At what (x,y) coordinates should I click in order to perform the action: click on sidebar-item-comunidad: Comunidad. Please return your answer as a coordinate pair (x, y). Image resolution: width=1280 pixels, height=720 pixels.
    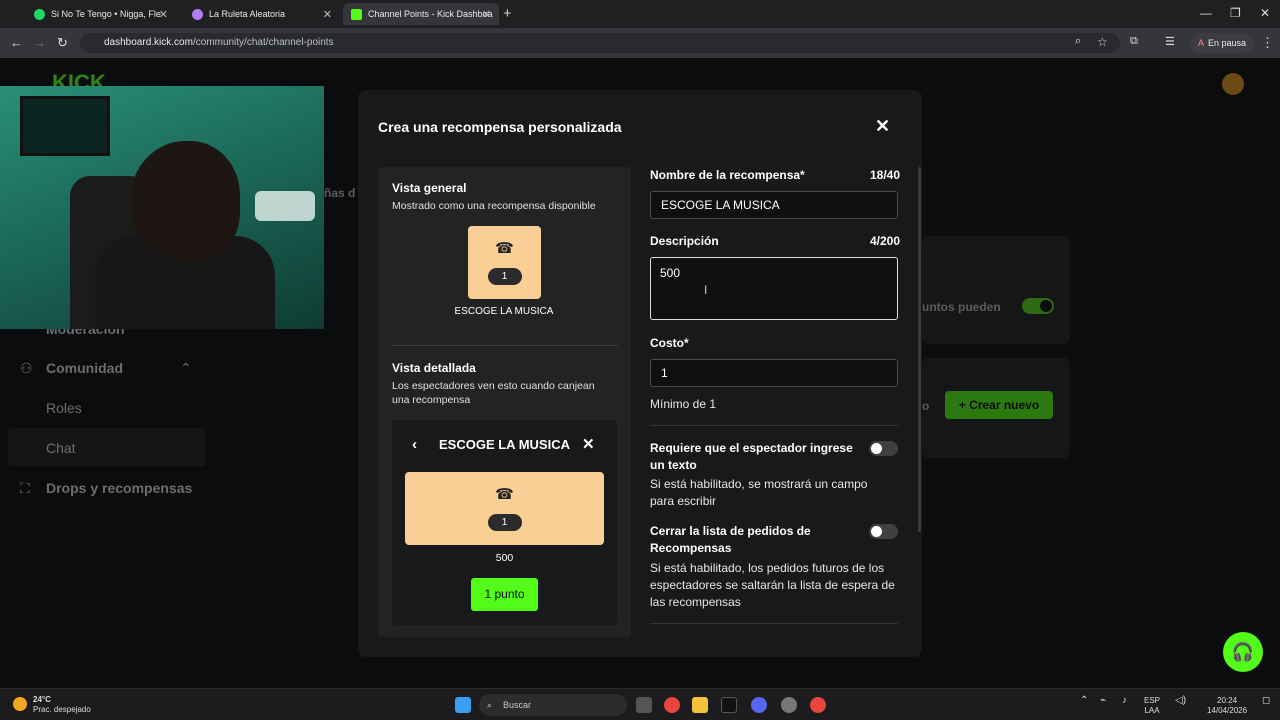
    Looking at the image, I should click on (84, 368).